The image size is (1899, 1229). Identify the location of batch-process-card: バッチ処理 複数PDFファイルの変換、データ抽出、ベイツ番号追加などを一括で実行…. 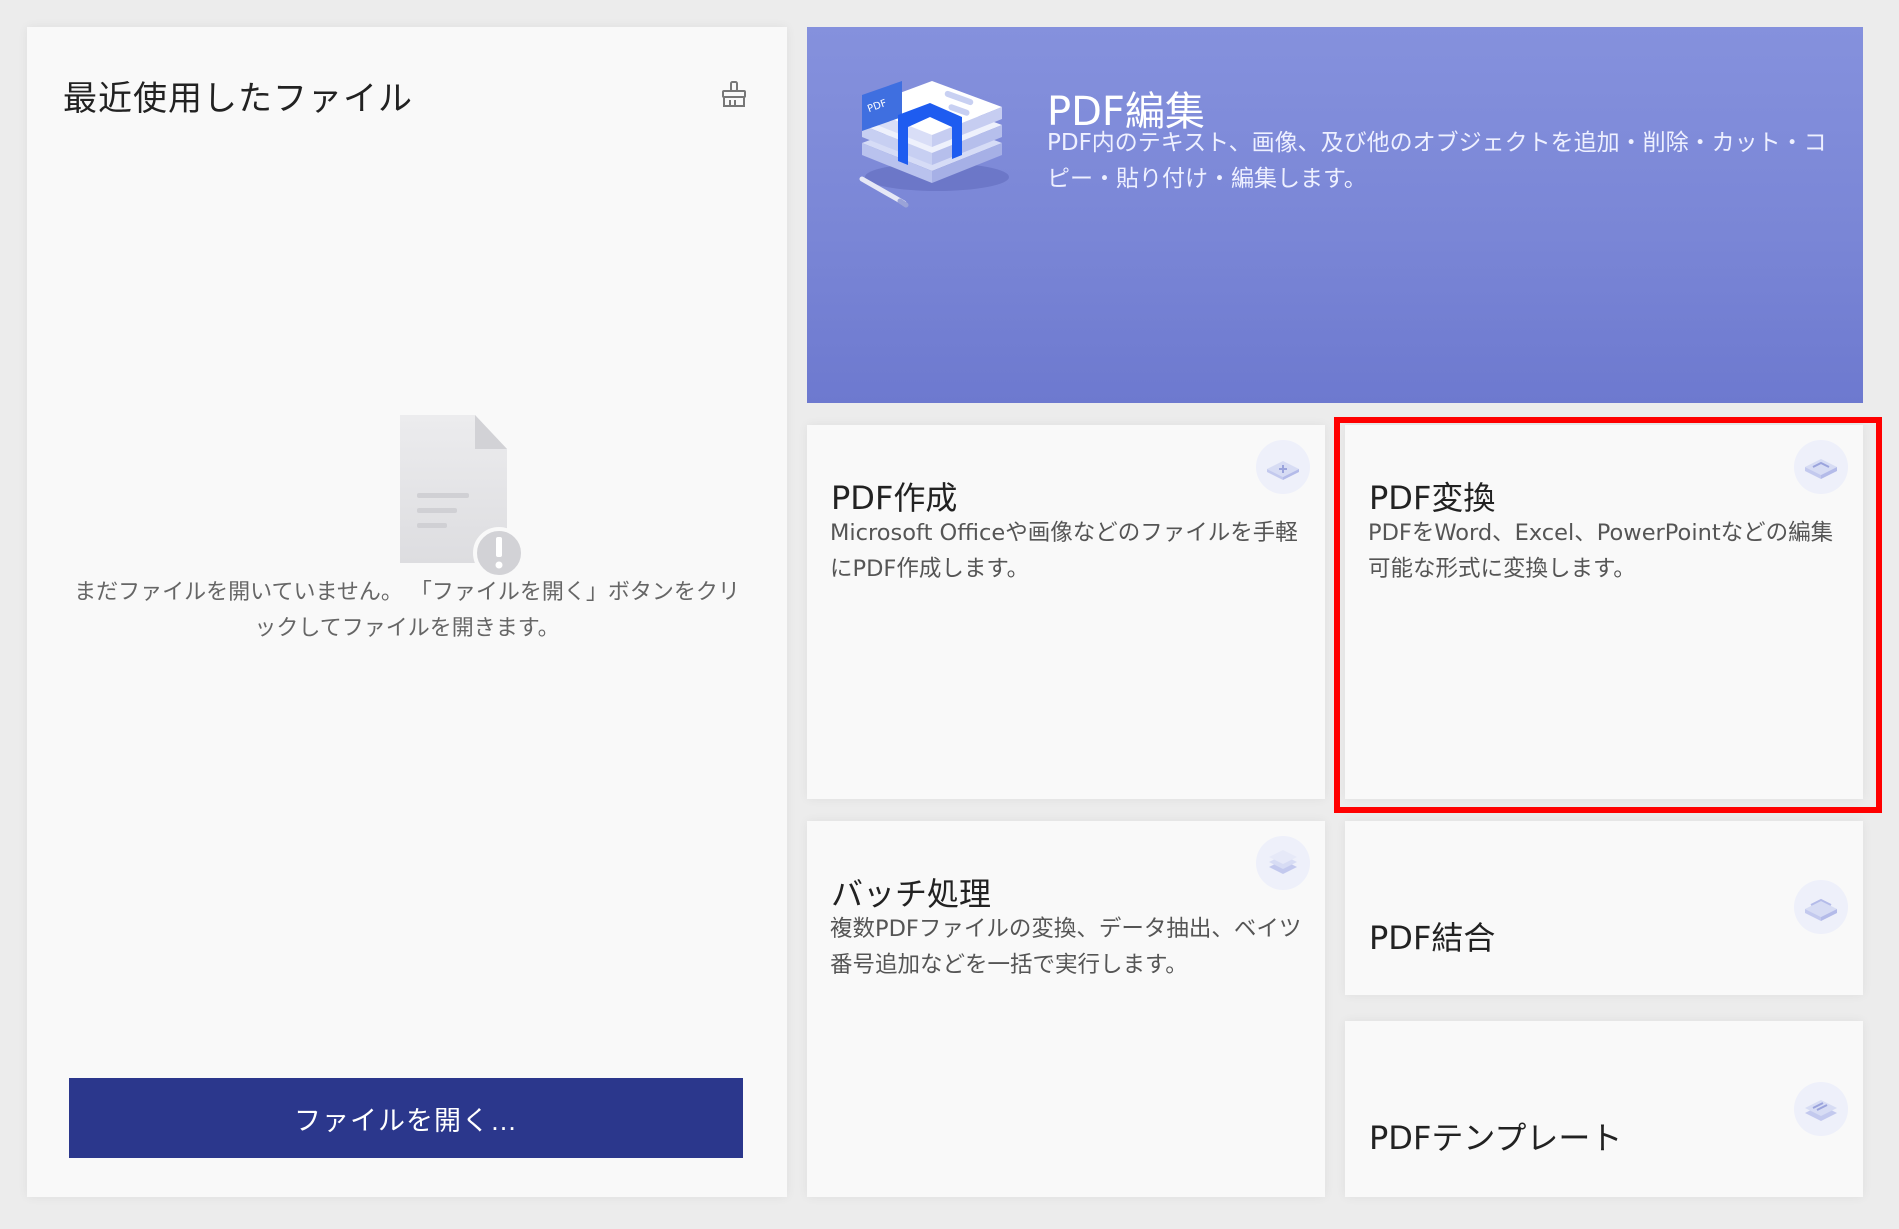
(1066, 1009).